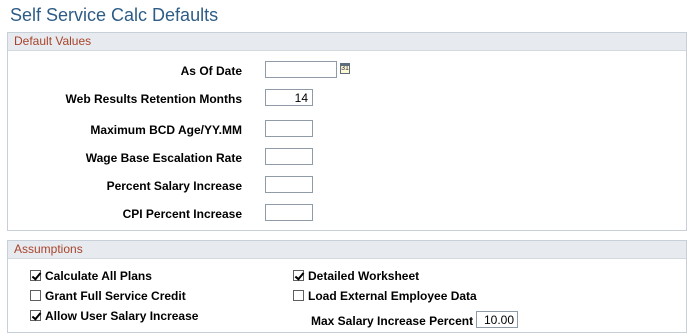 This screenshot has height=336, width=692. I want to click on assumptions-header: Assumptions, so click(347, 250).